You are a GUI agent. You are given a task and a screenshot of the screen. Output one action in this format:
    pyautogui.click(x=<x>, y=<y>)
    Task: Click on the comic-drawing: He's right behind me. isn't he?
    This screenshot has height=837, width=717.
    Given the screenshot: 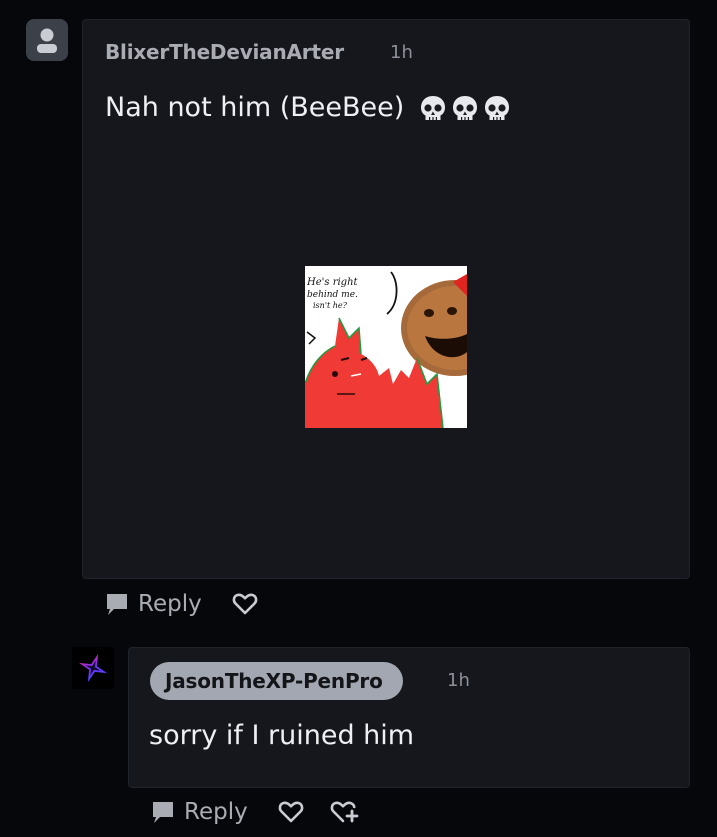 What is the action you would take?
    pyautogui.click(x=386, y=347)
    